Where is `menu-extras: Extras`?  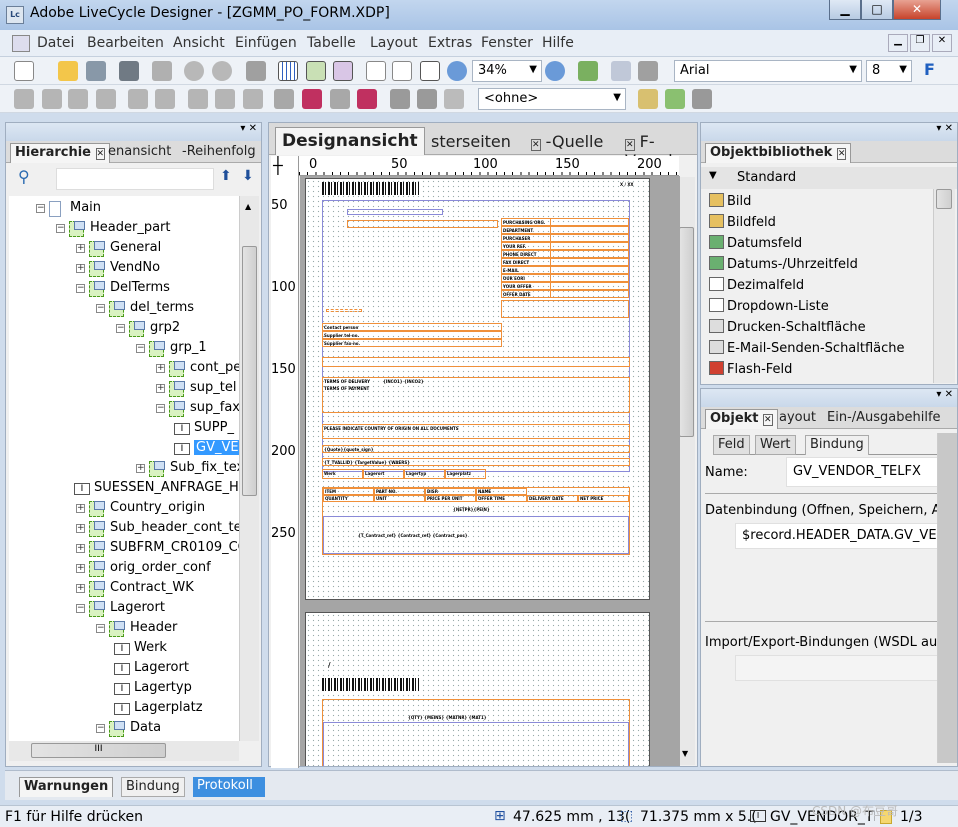
menu-extras: Extras is located at coordinates (450, 43).